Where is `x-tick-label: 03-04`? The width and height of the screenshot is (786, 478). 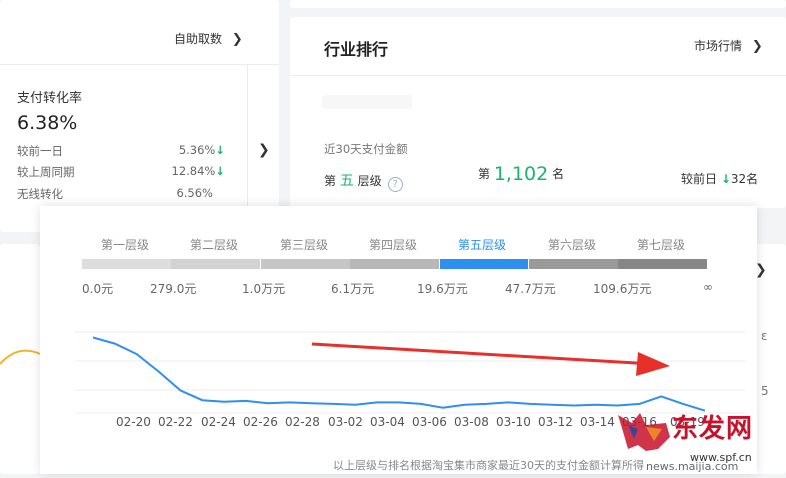
x-tick-label: 03-04 is located at coordinates (387, 422).